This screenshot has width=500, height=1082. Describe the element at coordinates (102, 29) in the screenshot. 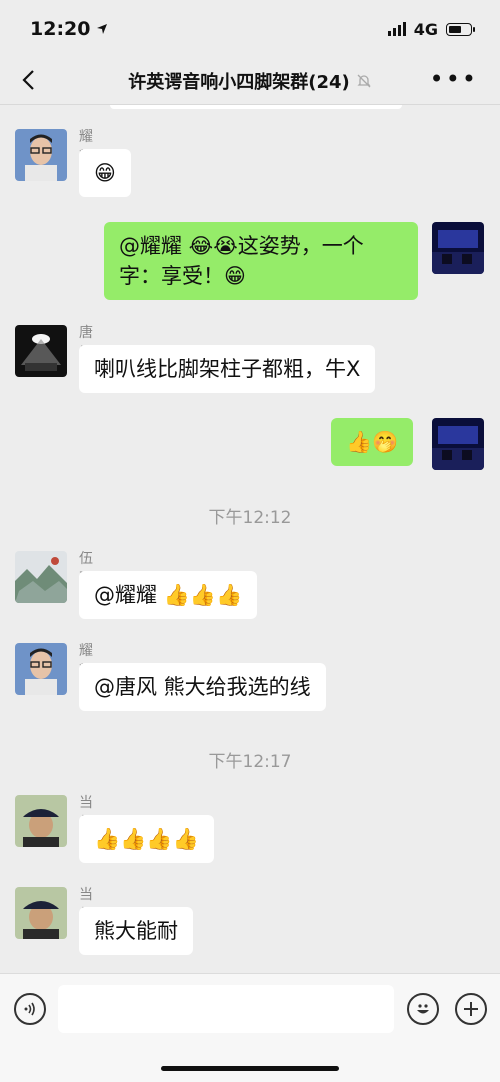

I see `location-arrow-icon` at that location.